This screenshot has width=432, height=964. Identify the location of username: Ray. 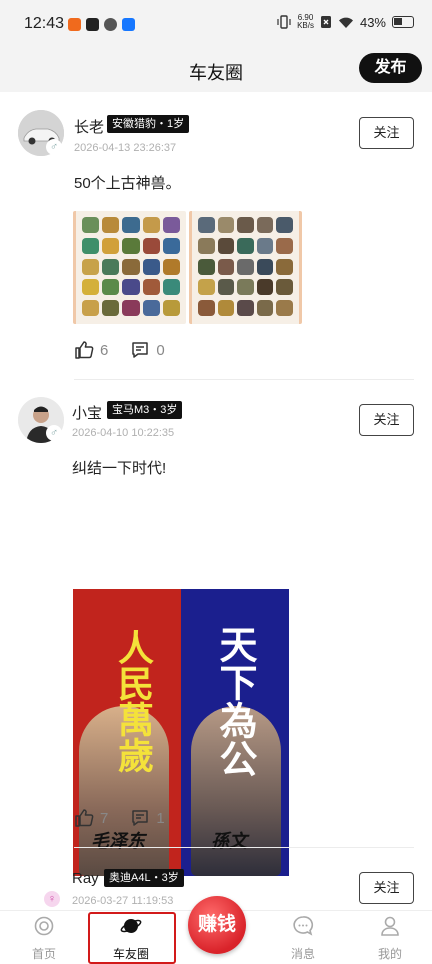
(85, 878).